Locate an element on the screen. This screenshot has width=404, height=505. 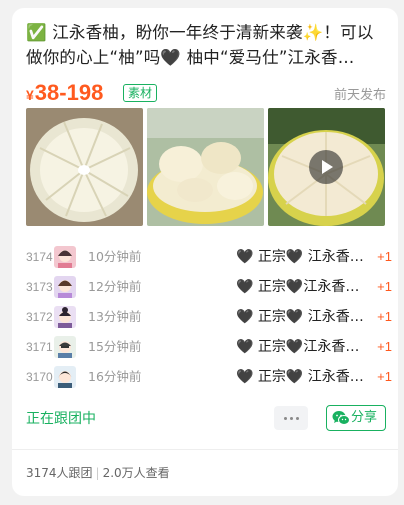
order-row: 3173 12分钟前 🖤 正宗🖤江永香柚… +1 is located at coordinates (209, 287).